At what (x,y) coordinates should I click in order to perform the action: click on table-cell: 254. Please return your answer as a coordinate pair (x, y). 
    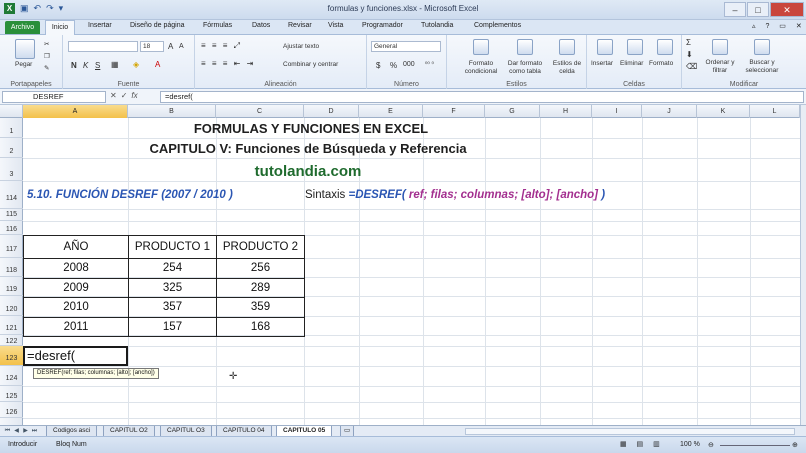
    Looking at the image, I should click on (172, 268).